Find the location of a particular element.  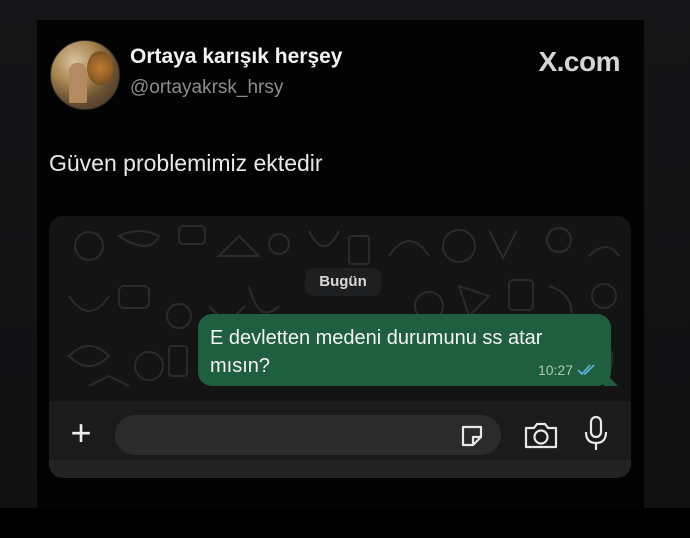

avatar-person-graphic is located at coordinates (78, 83).